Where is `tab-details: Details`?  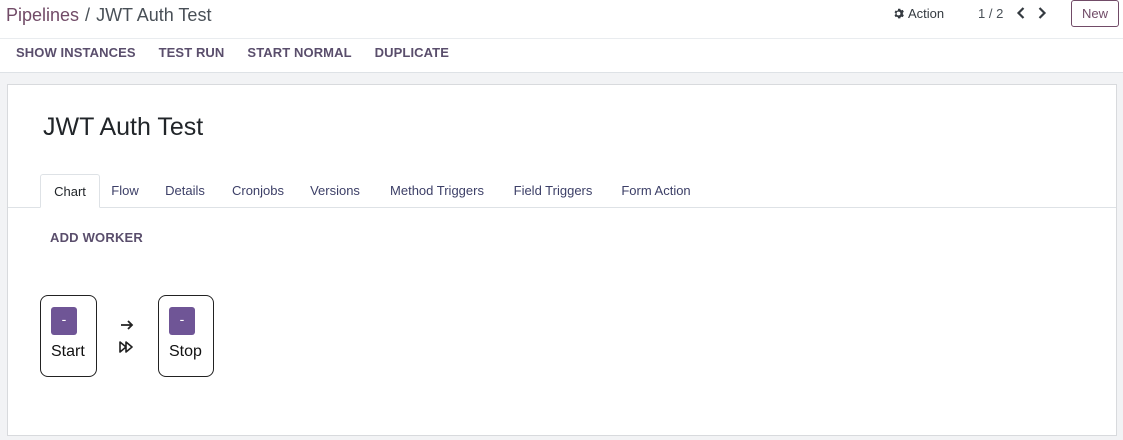
tab-details: Details is located at coordinates (185, 190).